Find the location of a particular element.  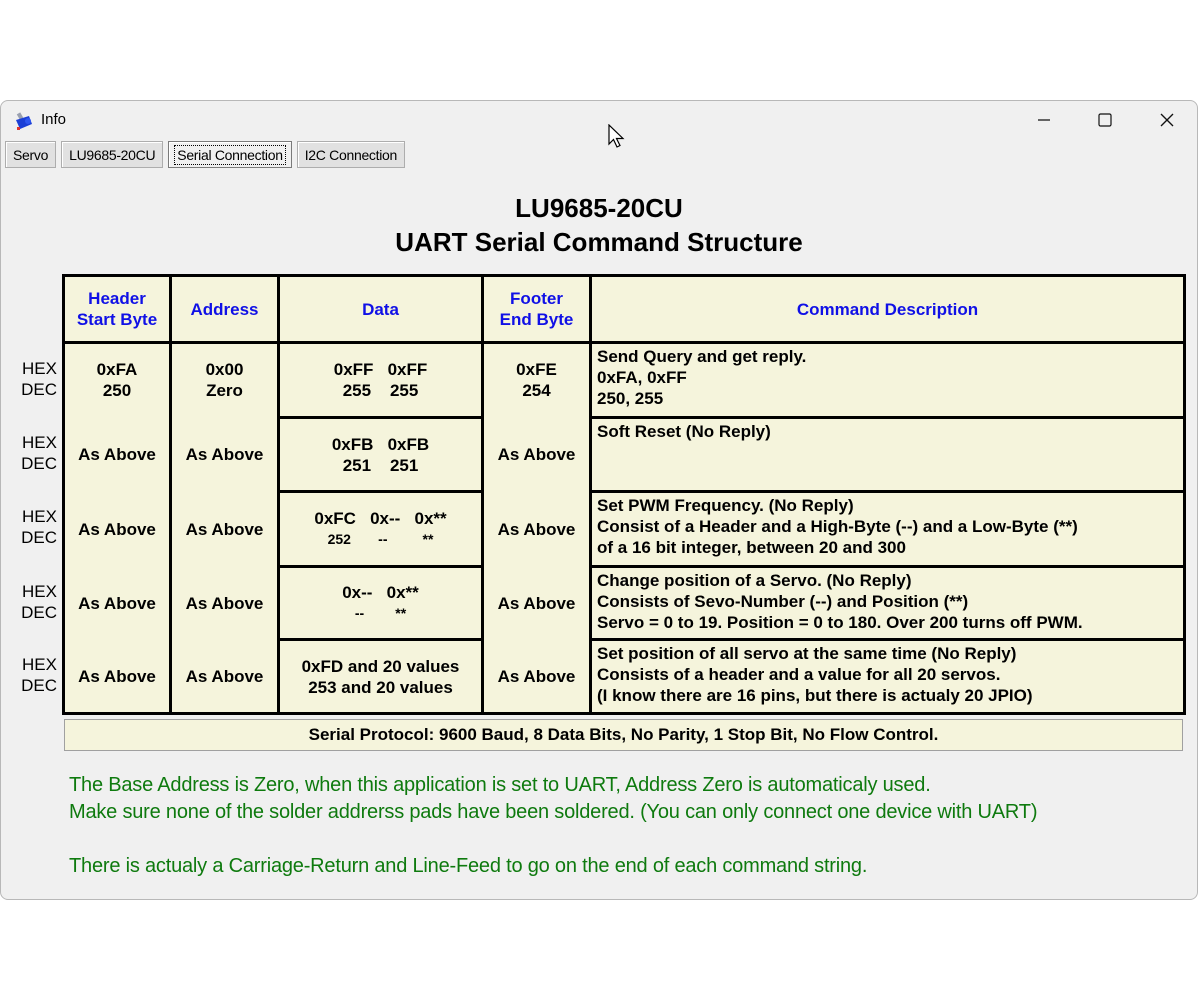

close-icon is located at coordinates (1167, 120).